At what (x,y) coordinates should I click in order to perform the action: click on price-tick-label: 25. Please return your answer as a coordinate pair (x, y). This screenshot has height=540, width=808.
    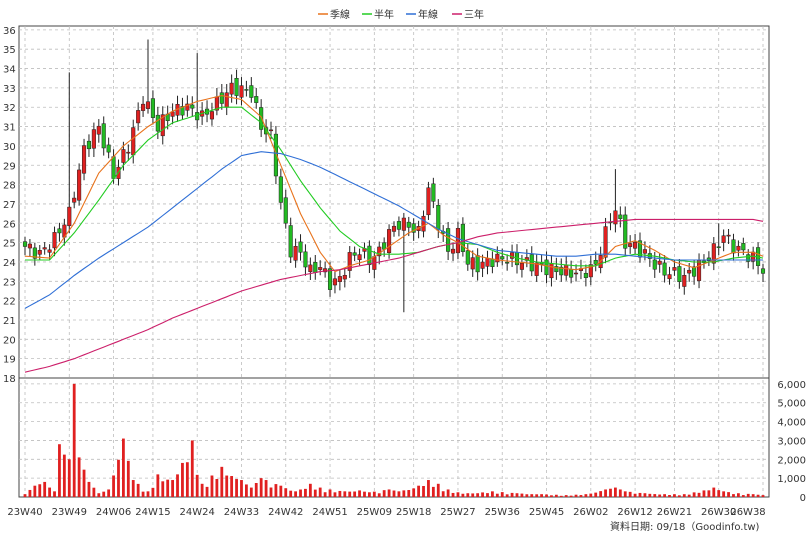
    Looking at the image, I should click on (9, 244).